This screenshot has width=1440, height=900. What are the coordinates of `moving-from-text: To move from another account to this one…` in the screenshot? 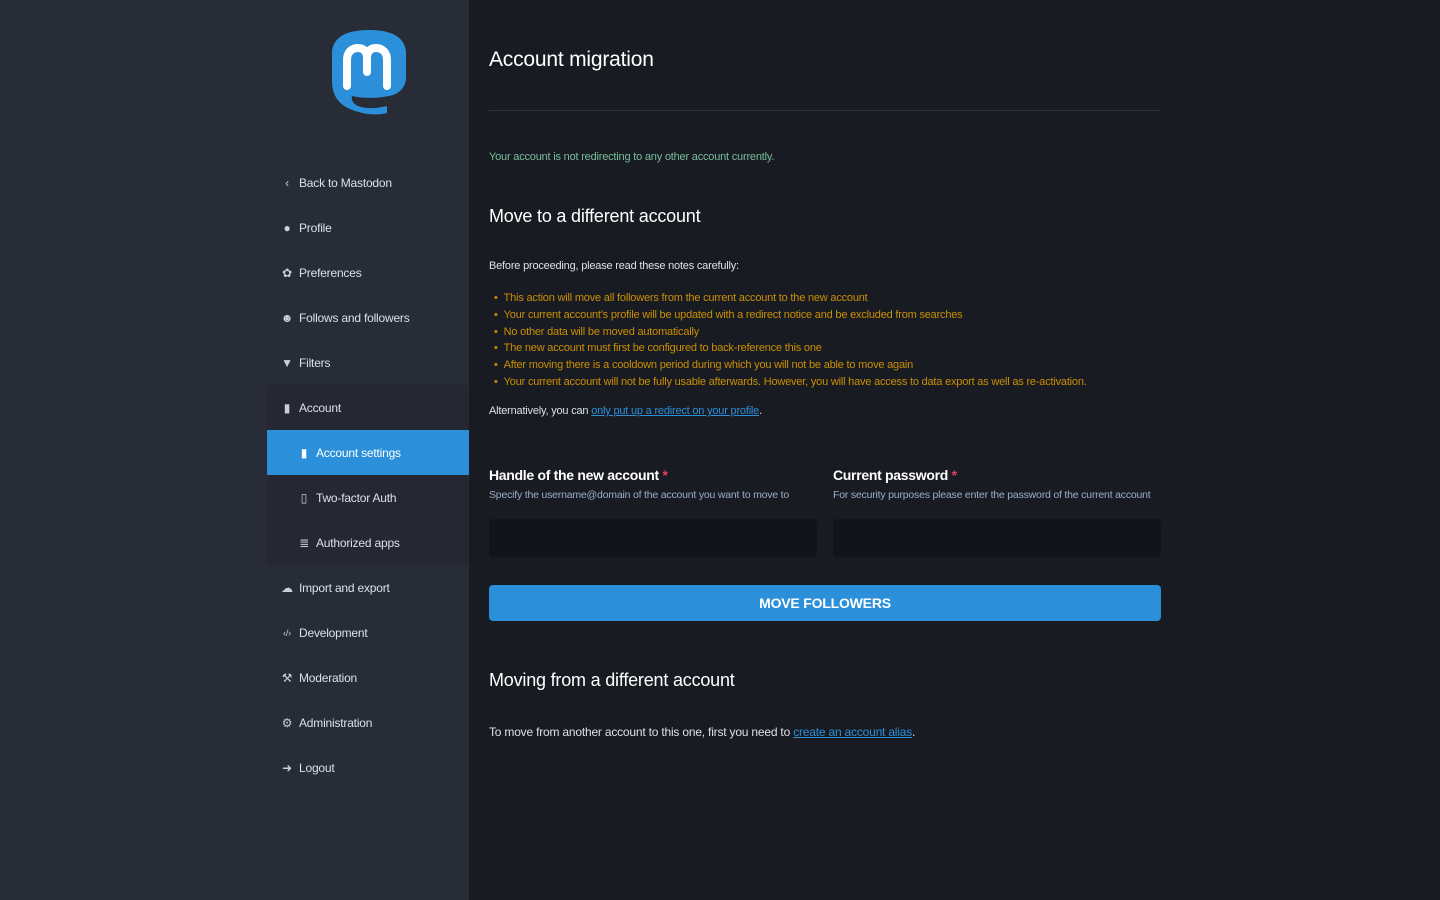 It's located at (702, 732).